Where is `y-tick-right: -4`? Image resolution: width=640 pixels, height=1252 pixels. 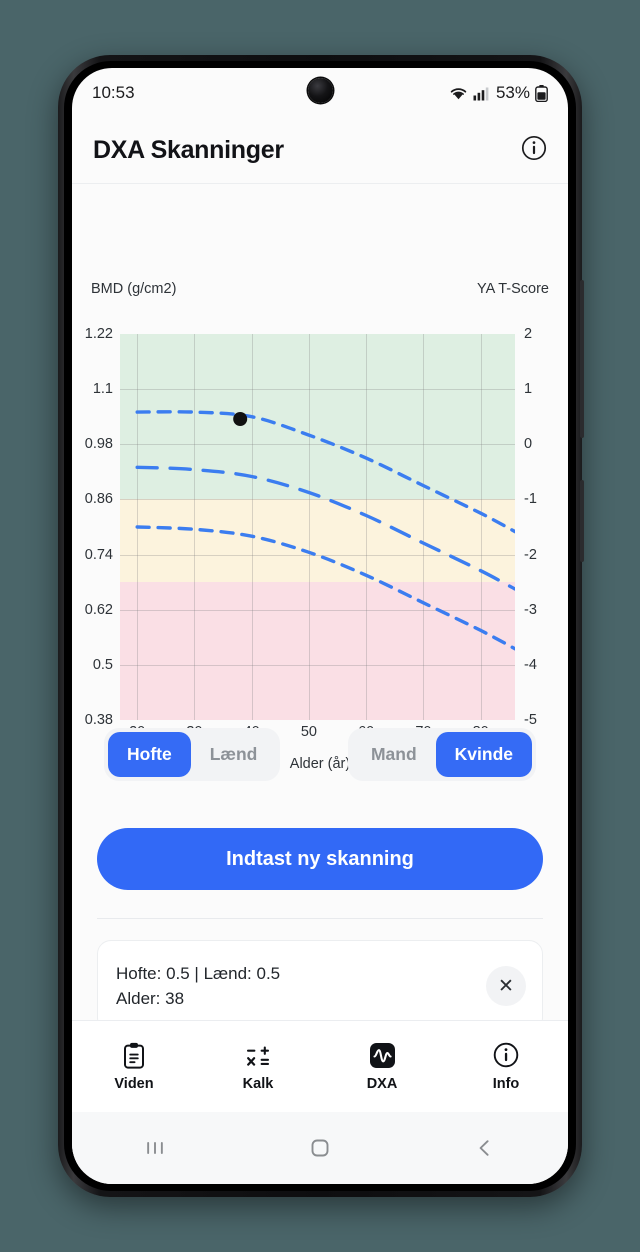
y-tick-right: -4 is located at coordinates (530, 664).